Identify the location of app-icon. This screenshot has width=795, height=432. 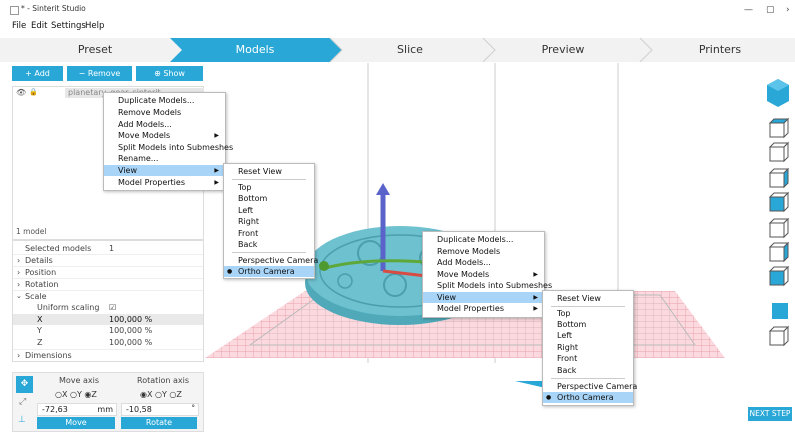
(14, 10).